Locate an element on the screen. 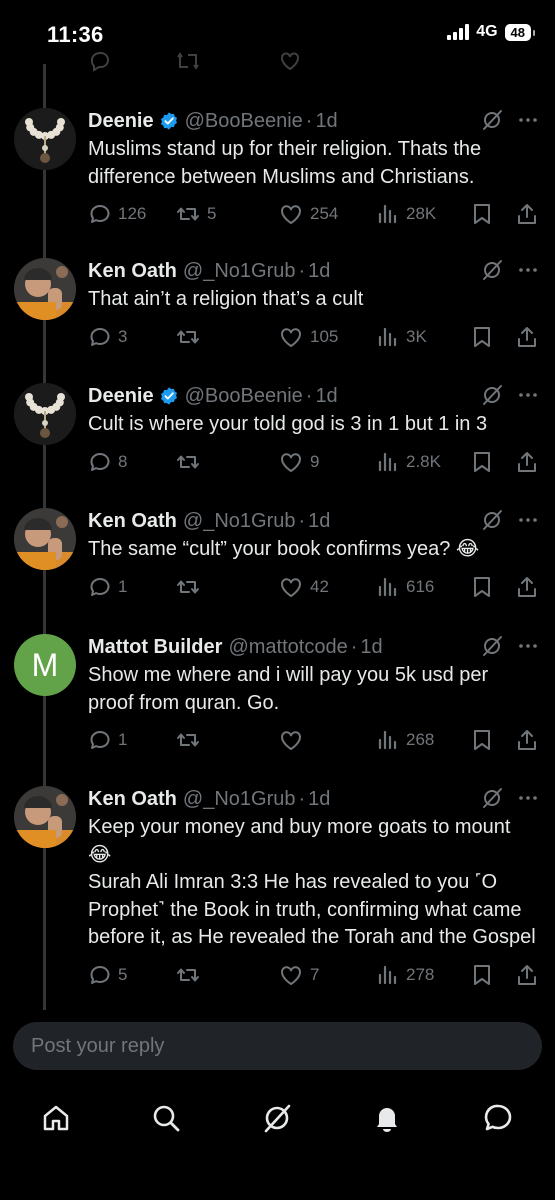 This screenshot has height=1200, width=555. tweet-text: That ain’t a religion that’s a cult is located at coordinates (313, 300).